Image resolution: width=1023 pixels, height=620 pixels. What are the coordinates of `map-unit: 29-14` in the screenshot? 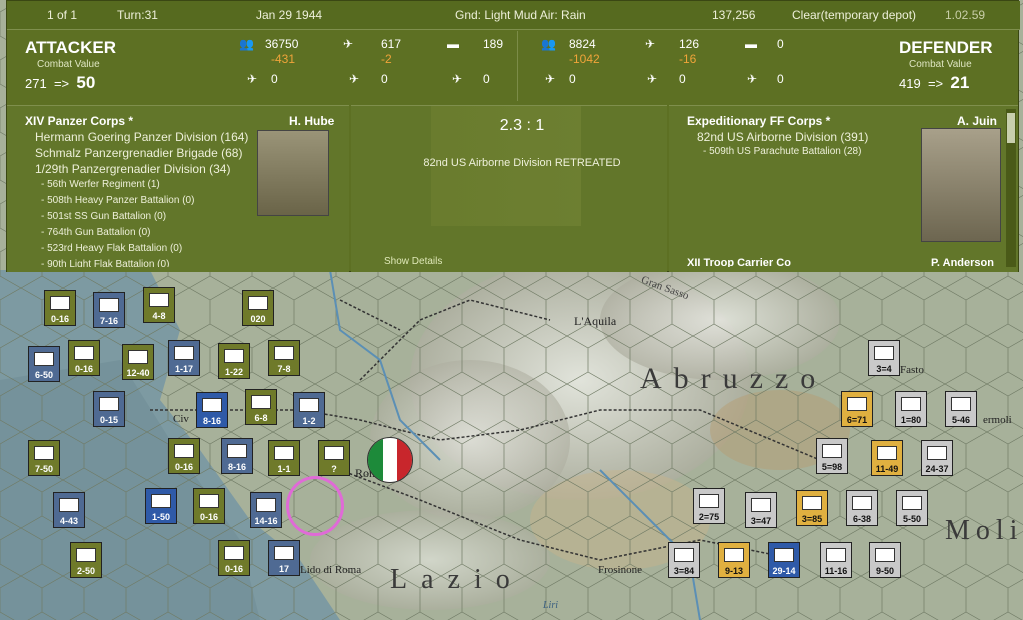 It's located at (784, 560).